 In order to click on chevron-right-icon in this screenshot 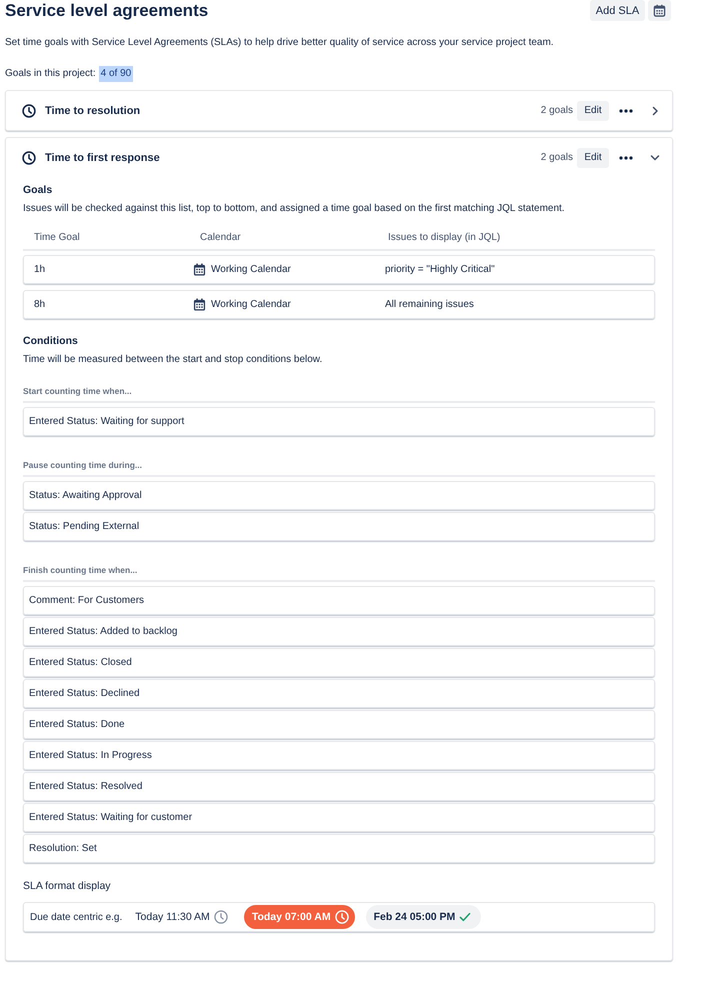, I will do `click(655, 111)`.